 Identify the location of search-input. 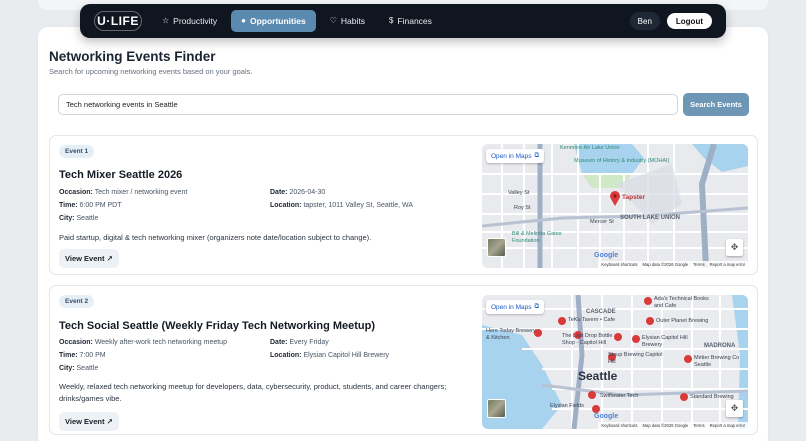
(368, 104).